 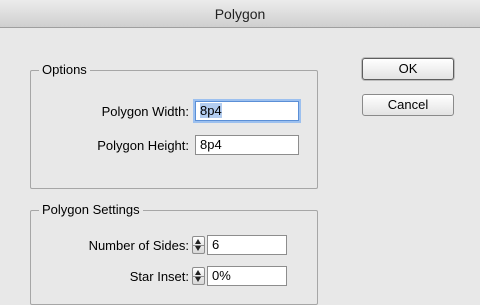 I want to click on number-of-sides-row: Number of Sides: 6, so click(x=174, y=246).